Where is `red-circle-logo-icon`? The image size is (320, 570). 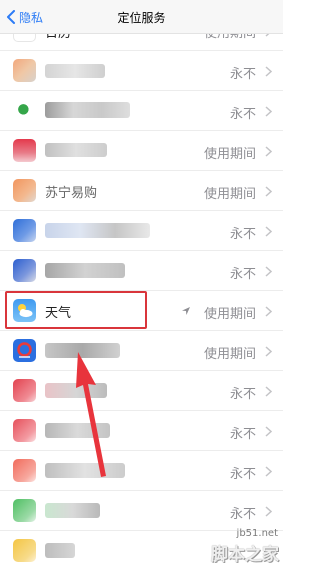
red-circle-logo-icon is located at coordinates (24, 350).